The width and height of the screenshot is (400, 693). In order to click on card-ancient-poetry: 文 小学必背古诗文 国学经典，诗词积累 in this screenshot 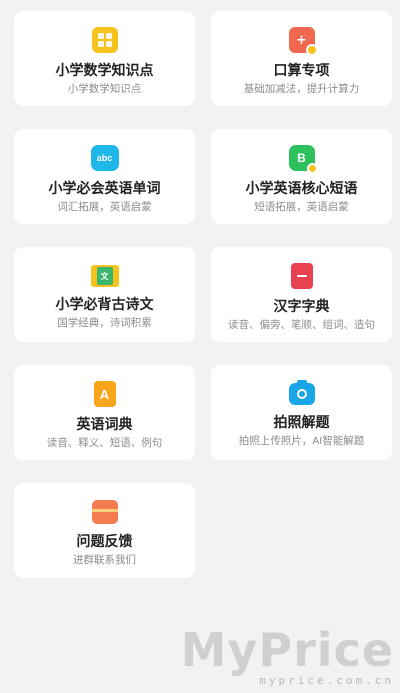, I will do `click(104, 294)`.